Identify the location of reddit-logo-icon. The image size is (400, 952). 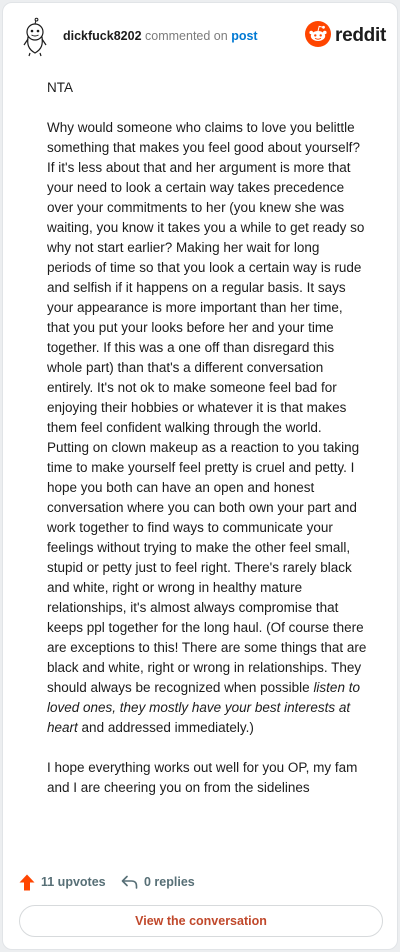
(318, 34).